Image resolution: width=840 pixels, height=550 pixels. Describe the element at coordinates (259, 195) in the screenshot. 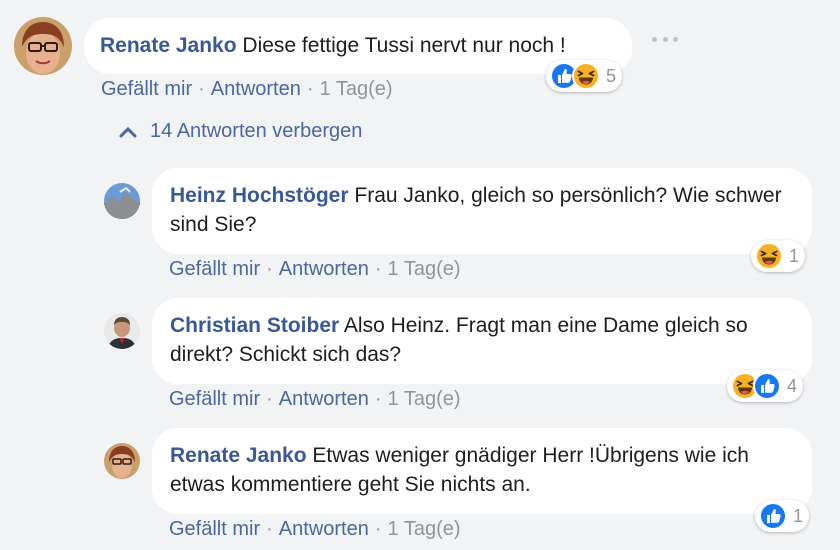

I see `reply-author: Heinz Hochstöger` at that location.